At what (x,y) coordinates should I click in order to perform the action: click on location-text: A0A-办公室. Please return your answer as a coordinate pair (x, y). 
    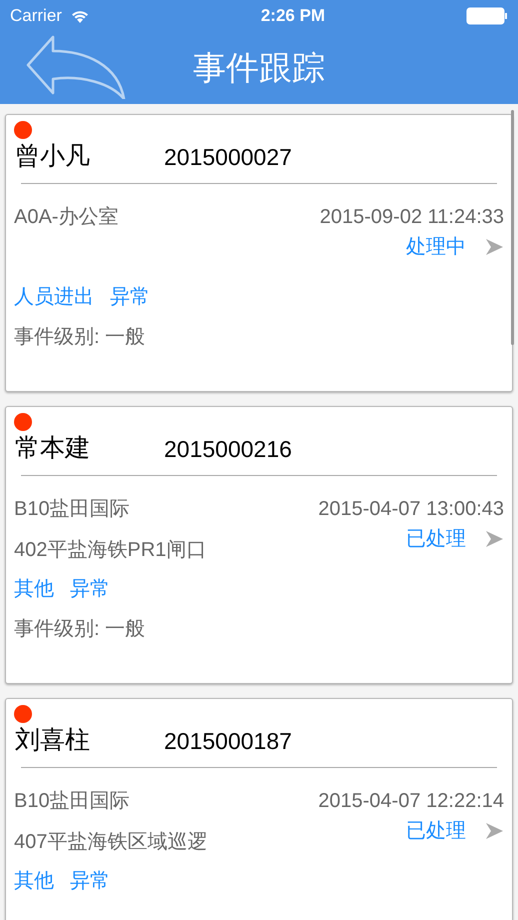
    Looking at the image, I should click on (66, 217).